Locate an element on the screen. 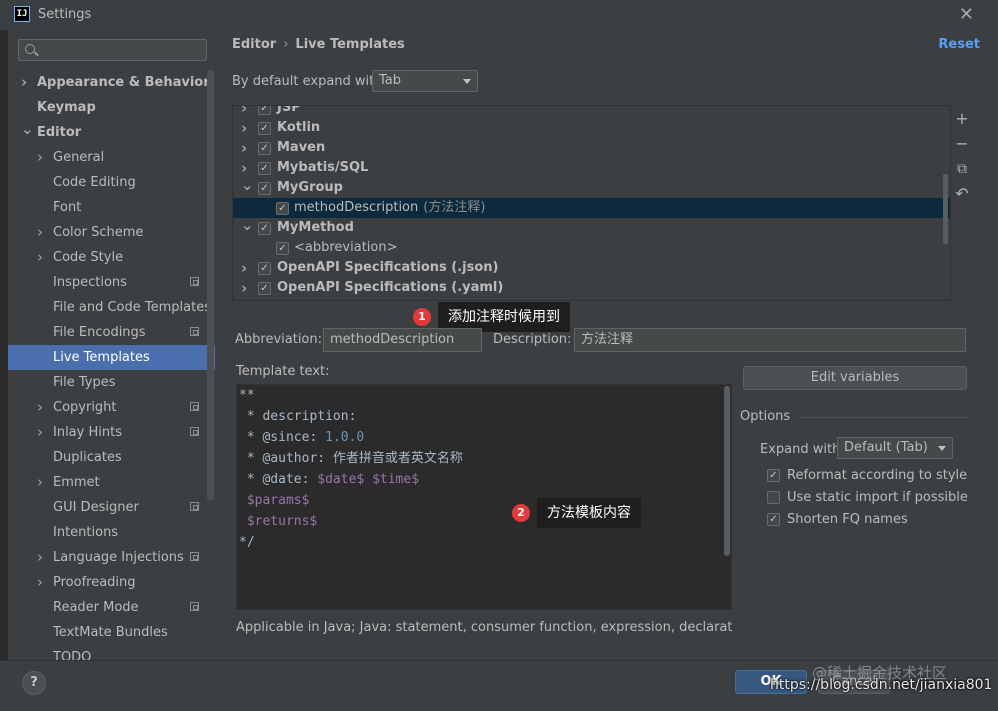 The image size is (998, 711). template-item-row: ✓ <abbreviation> is located at coordinates (591, 248).